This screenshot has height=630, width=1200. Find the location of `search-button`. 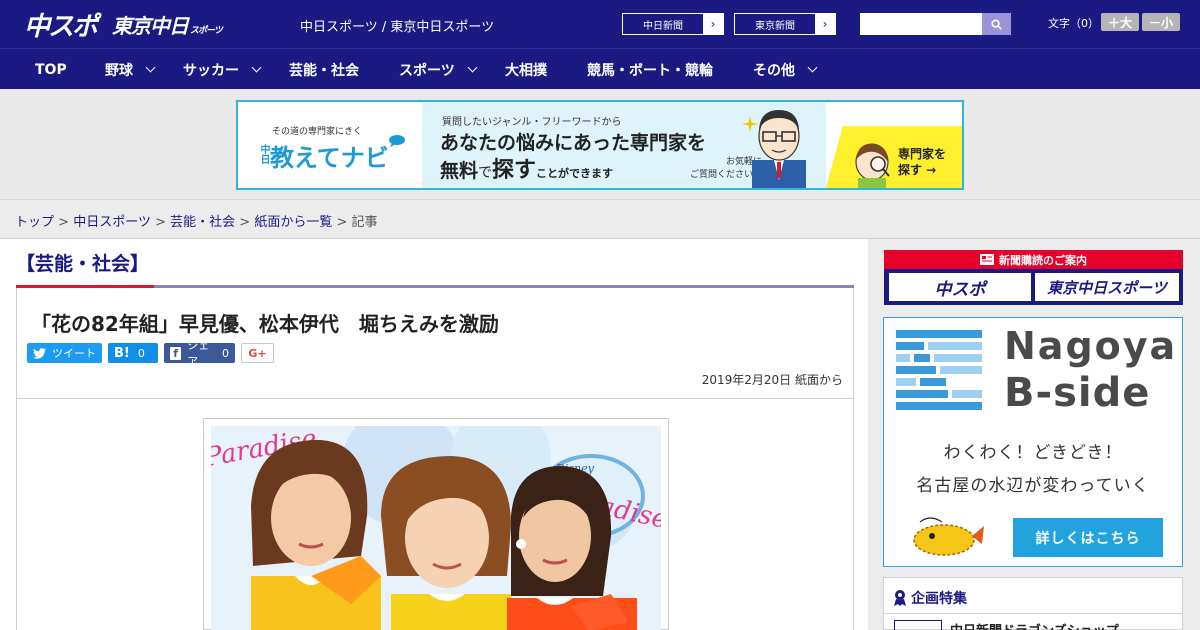

search-button is located at coordinates (996, 24).